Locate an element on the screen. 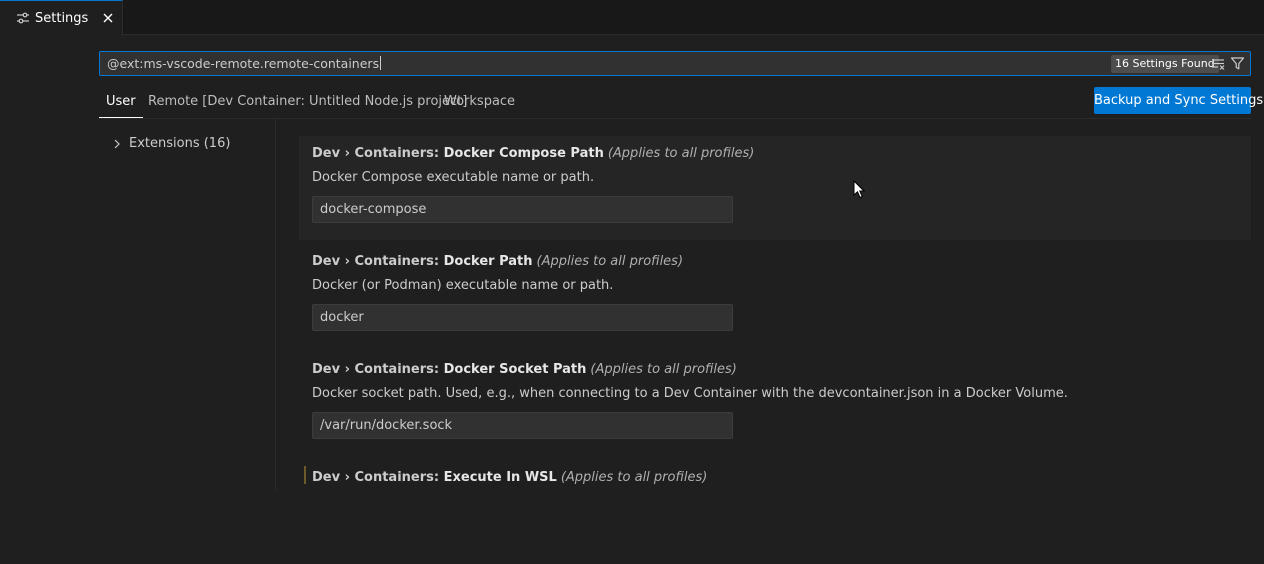  search-query: @ext:ms-vscode-remote.remote-containers is located at coordinates (243, 63).